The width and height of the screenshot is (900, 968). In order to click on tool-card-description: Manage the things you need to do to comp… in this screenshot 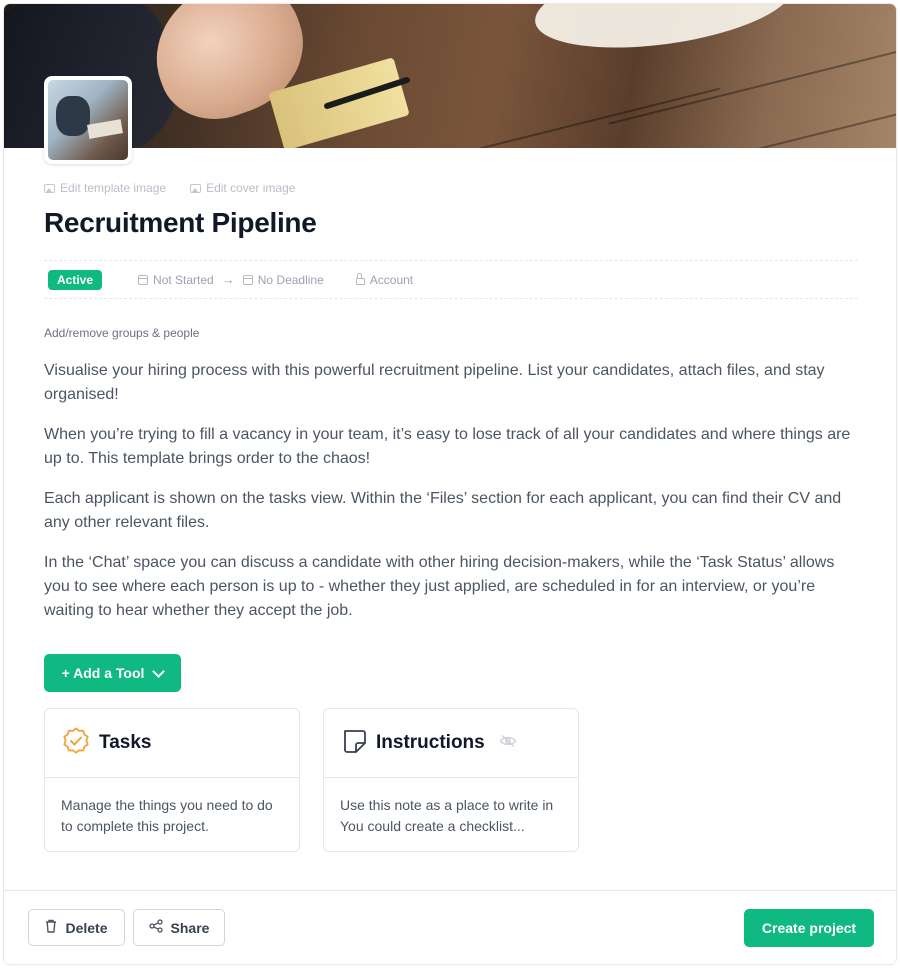, I will do `click(167, 815)`.